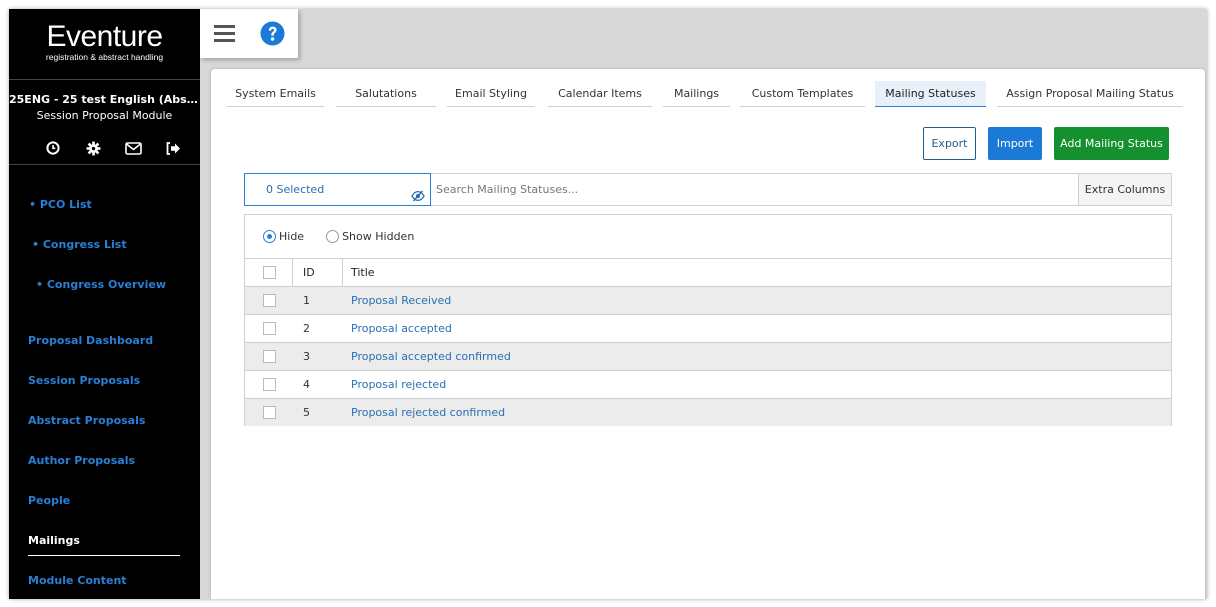 This screenshot has height=607, width=1216. What do you see at coordinates (93, 148) in the screenshot?
I see `gear-icon` at bounding box center [93, 148].